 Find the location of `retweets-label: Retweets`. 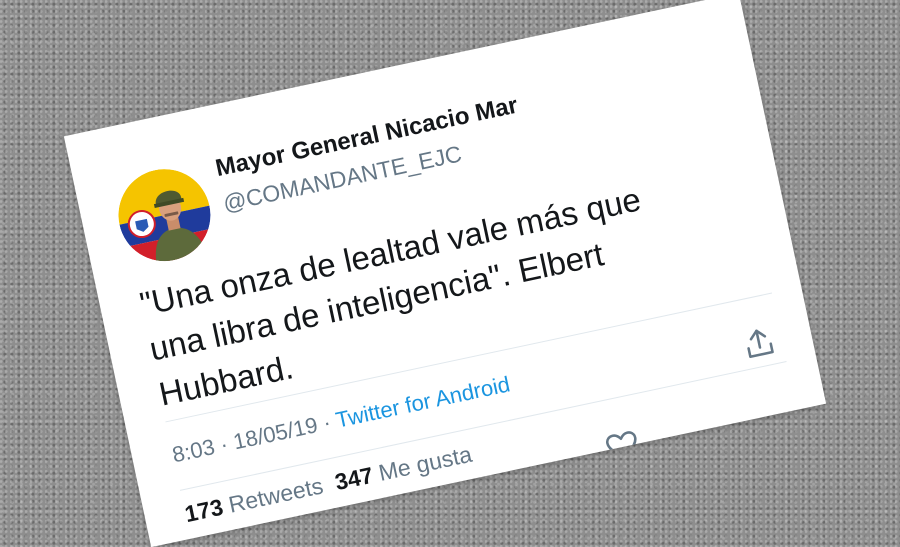

retweets-label: Retweets is located at coordinates (276, 495).